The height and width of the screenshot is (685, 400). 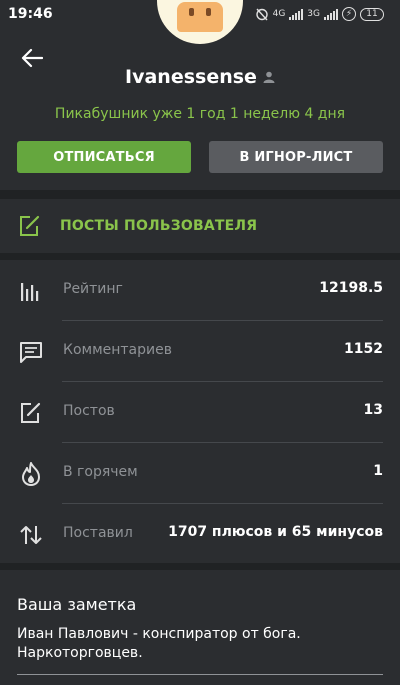 I want to click on stat-row-hot: В горячем 1, so click(x=200, y=473).